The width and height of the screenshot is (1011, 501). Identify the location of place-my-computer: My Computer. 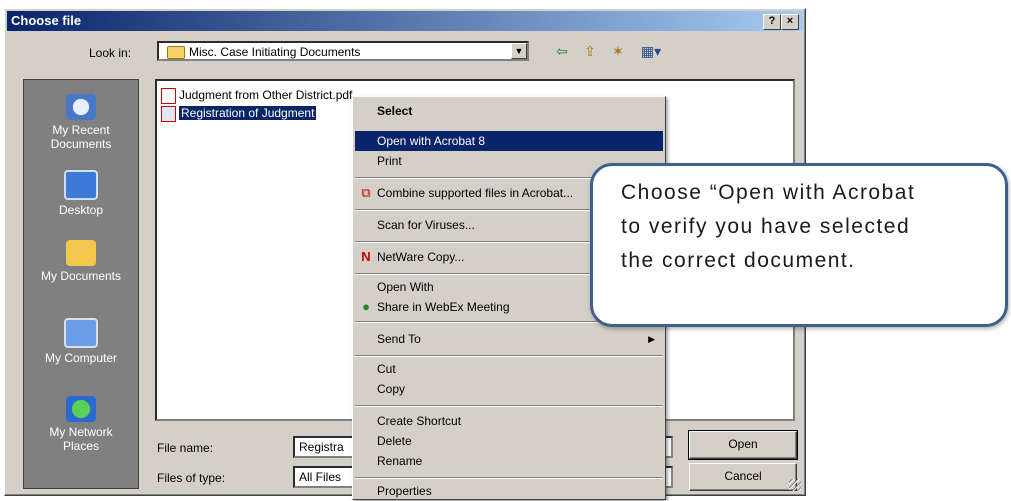
(81, 341).